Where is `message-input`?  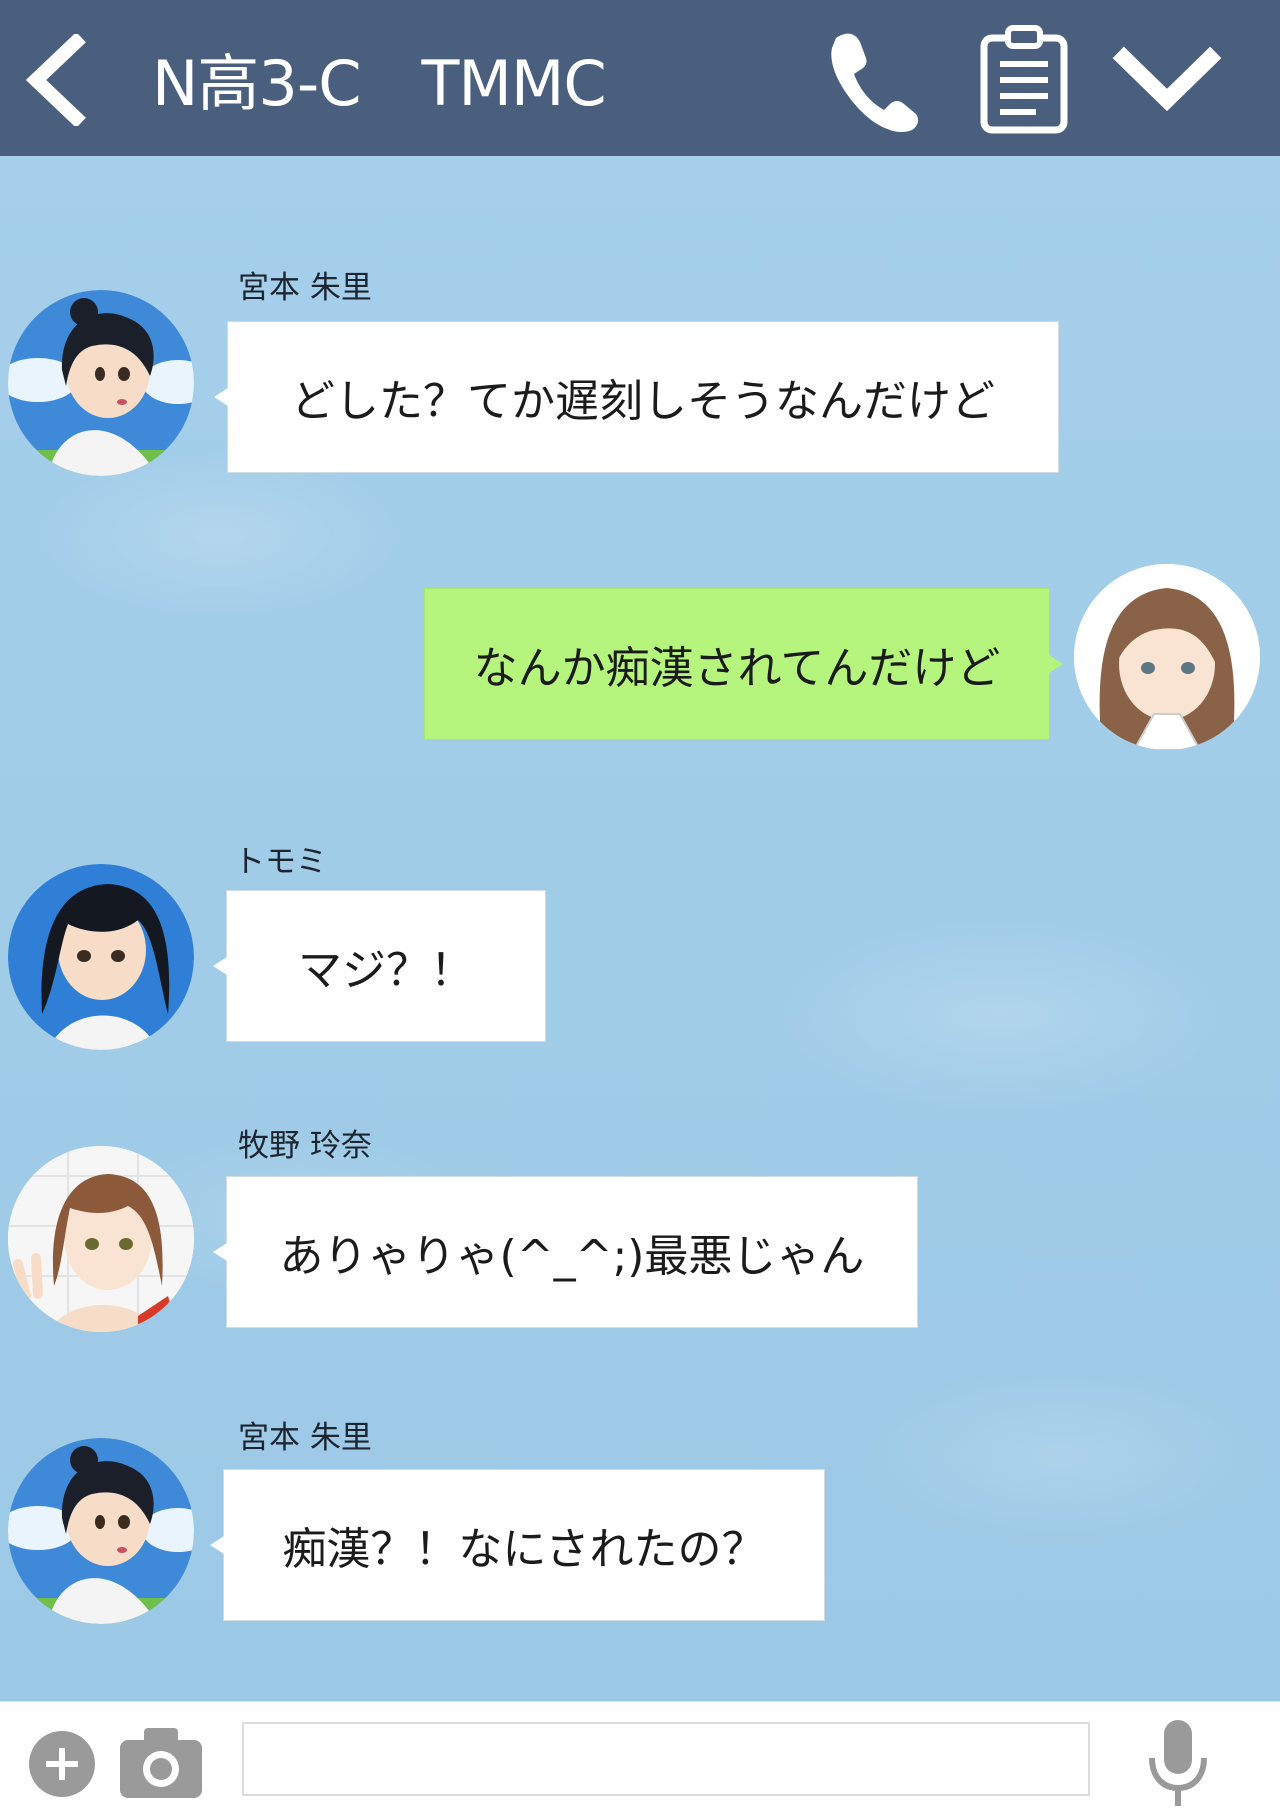
message-input is located at coordinates (666, 1759).